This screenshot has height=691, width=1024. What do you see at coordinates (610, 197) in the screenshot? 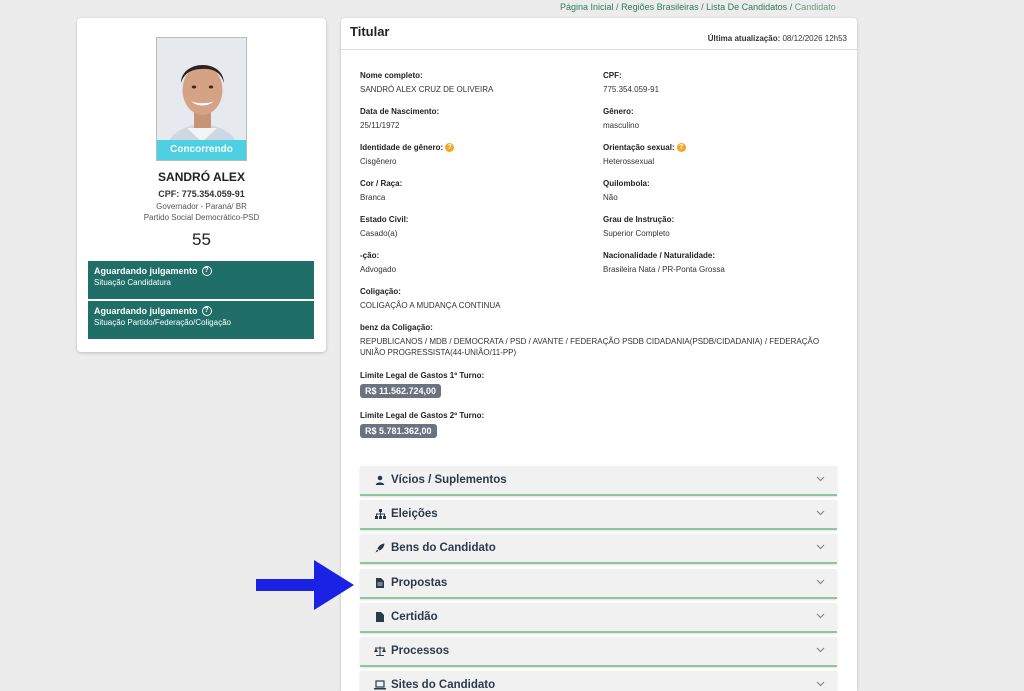
I see `field-value: Não` at bounding box center [610, 197].